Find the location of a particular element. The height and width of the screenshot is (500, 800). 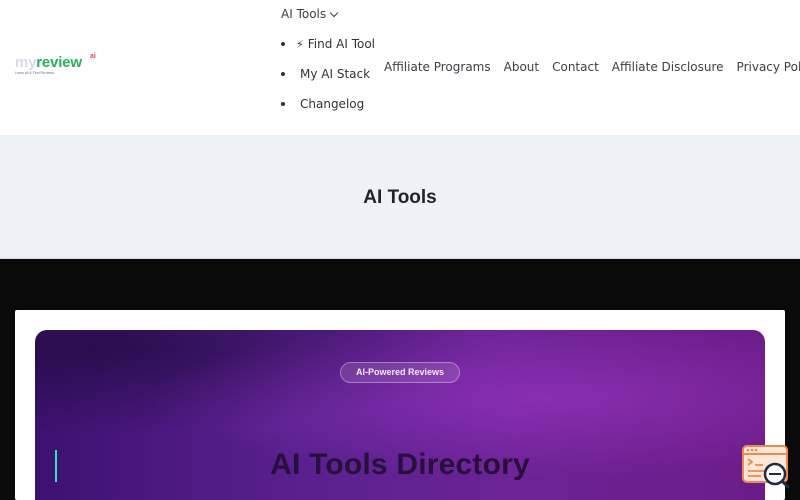

ai-tools-dropdown-trigger: AI Tools is located at coordinates (310, 14).